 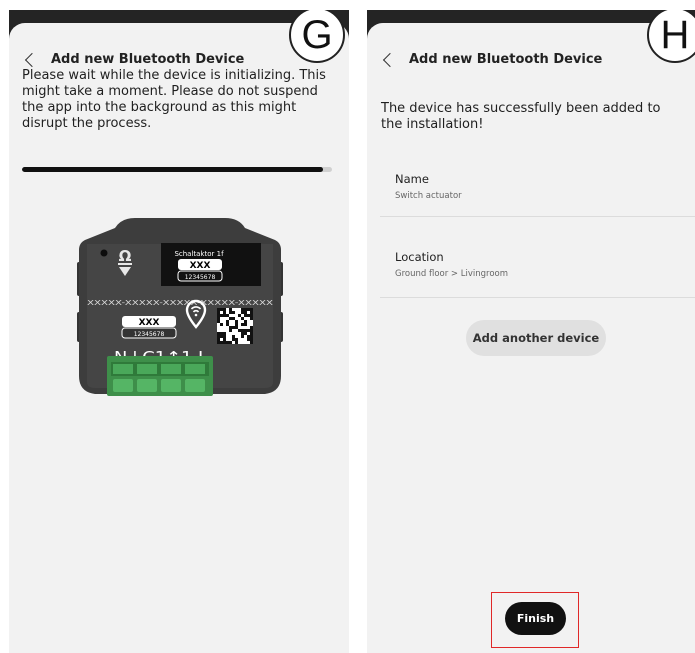 I want to click on name-field: Name Switch actuator, so click(x=537, y=188).